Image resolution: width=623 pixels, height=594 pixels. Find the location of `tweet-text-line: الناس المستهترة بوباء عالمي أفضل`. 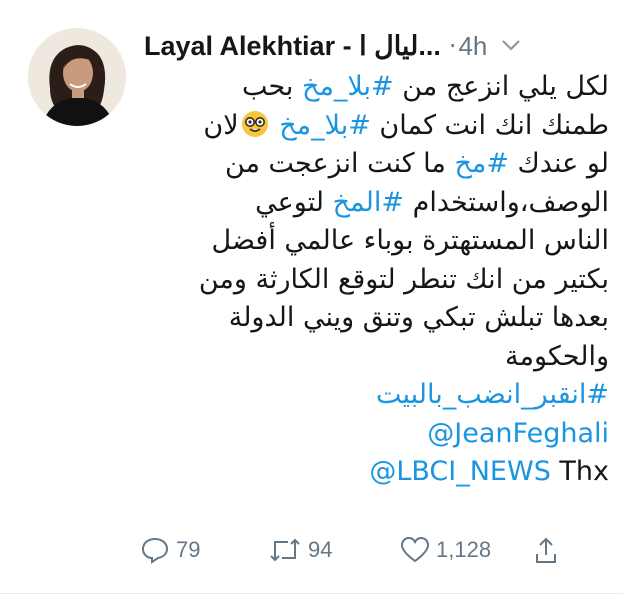

tweet-text-line: الناس المستهترة بوباء عالمي أفضل is located at coordinates (376, 241).